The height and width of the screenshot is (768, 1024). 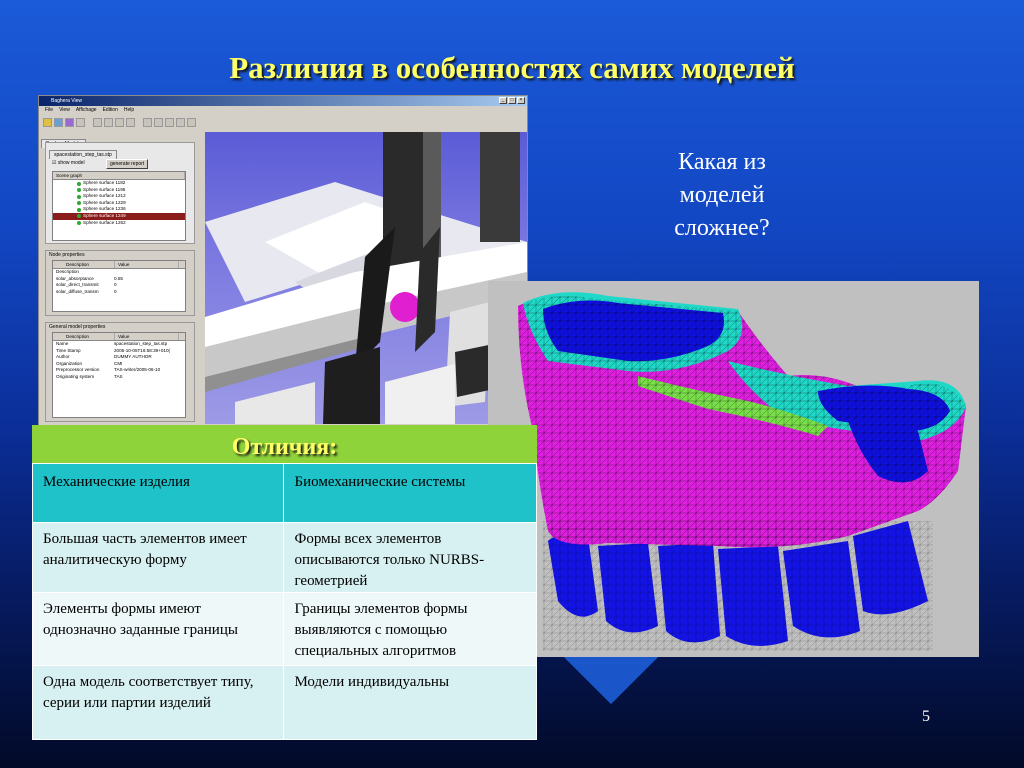 I want to click on scene-graph-item: Sphere surface 1195, so click(x=119, y=190).